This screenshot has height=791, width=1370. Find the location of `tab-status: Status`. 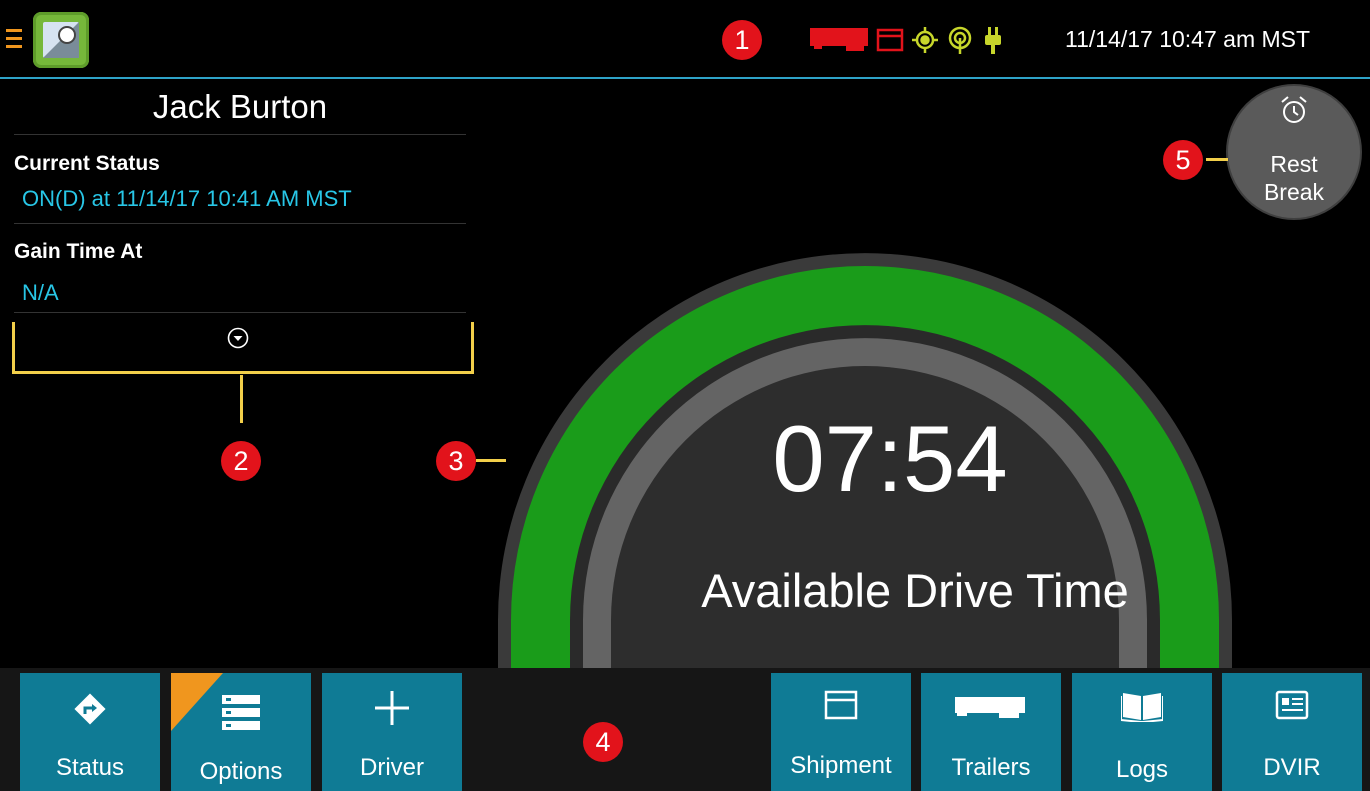

tab-status: Status is located at coordinates (90, 732).